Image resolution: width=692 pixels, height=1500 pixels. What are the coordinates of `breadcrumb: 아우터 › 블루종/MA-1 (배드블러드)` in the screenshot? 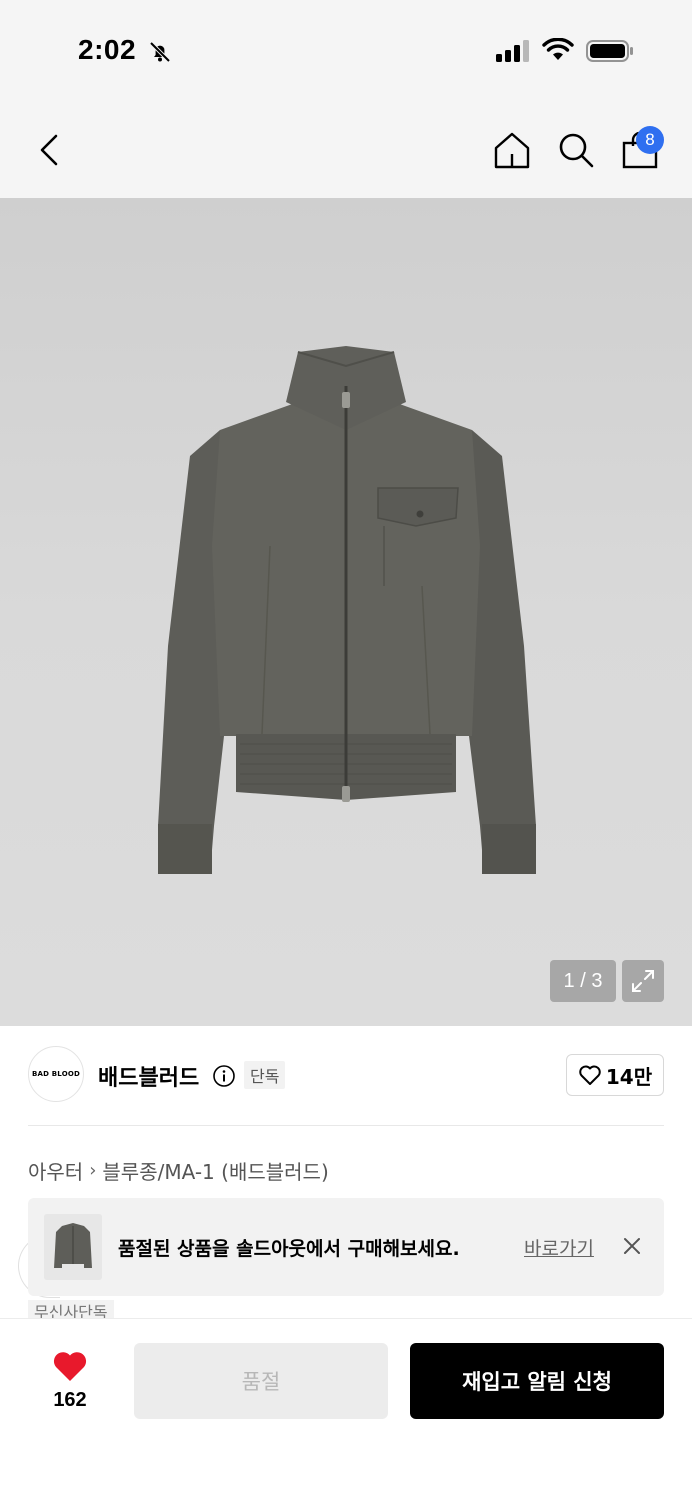 It's located at (178, 1170).